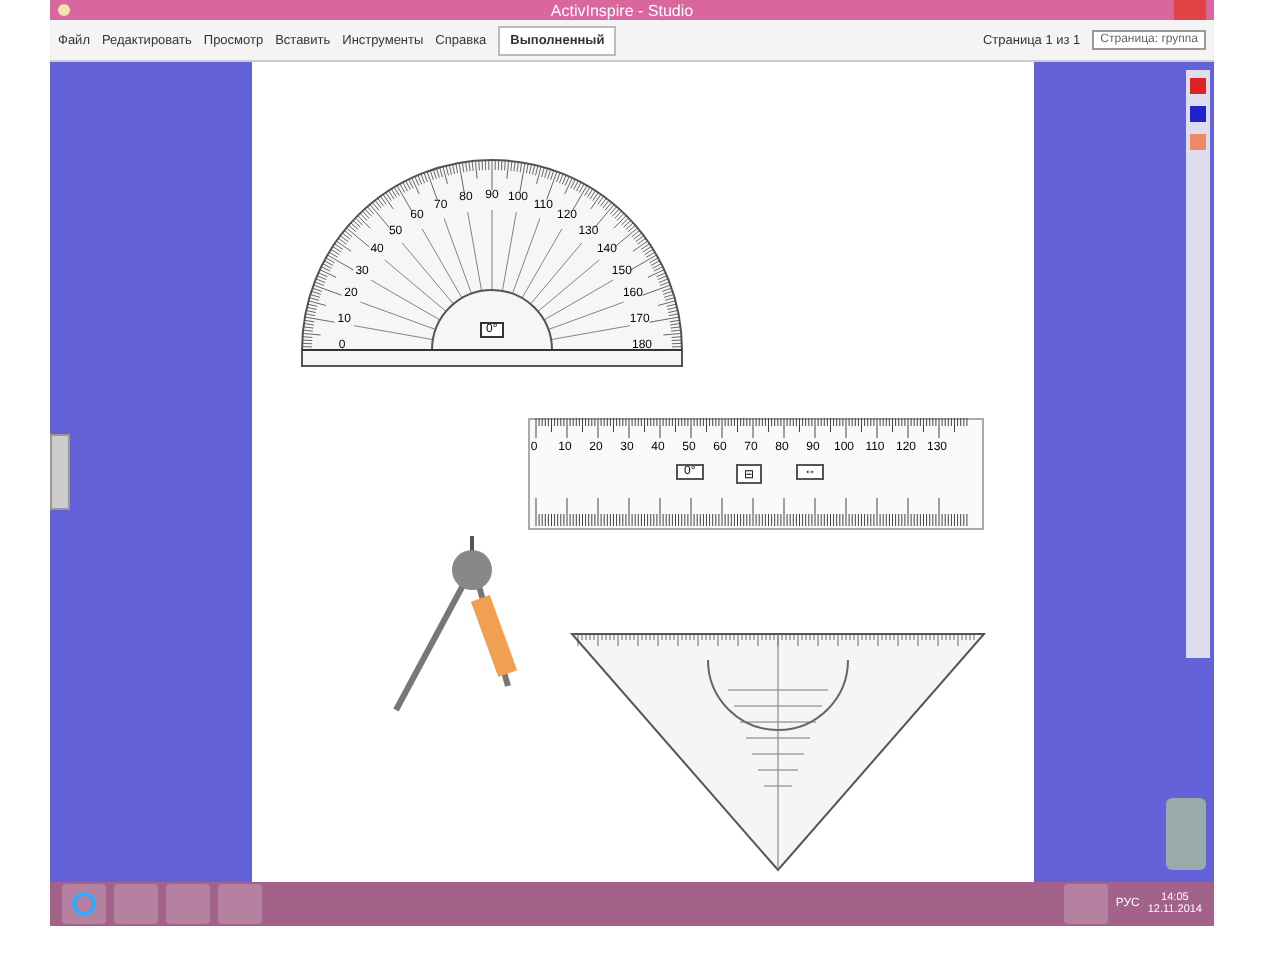  Describe the element at coordinates (1198, 142) in the screenshot. I see `tool-icon` at that location.